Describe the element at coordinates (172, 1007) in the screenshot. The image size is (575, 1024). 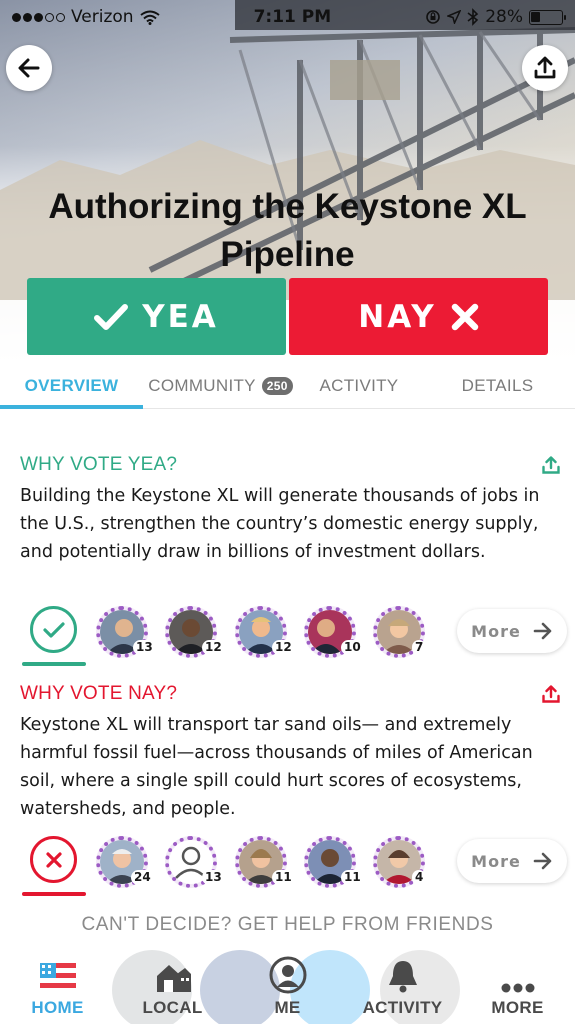
I see `nav-label: LOCAL` at that location.